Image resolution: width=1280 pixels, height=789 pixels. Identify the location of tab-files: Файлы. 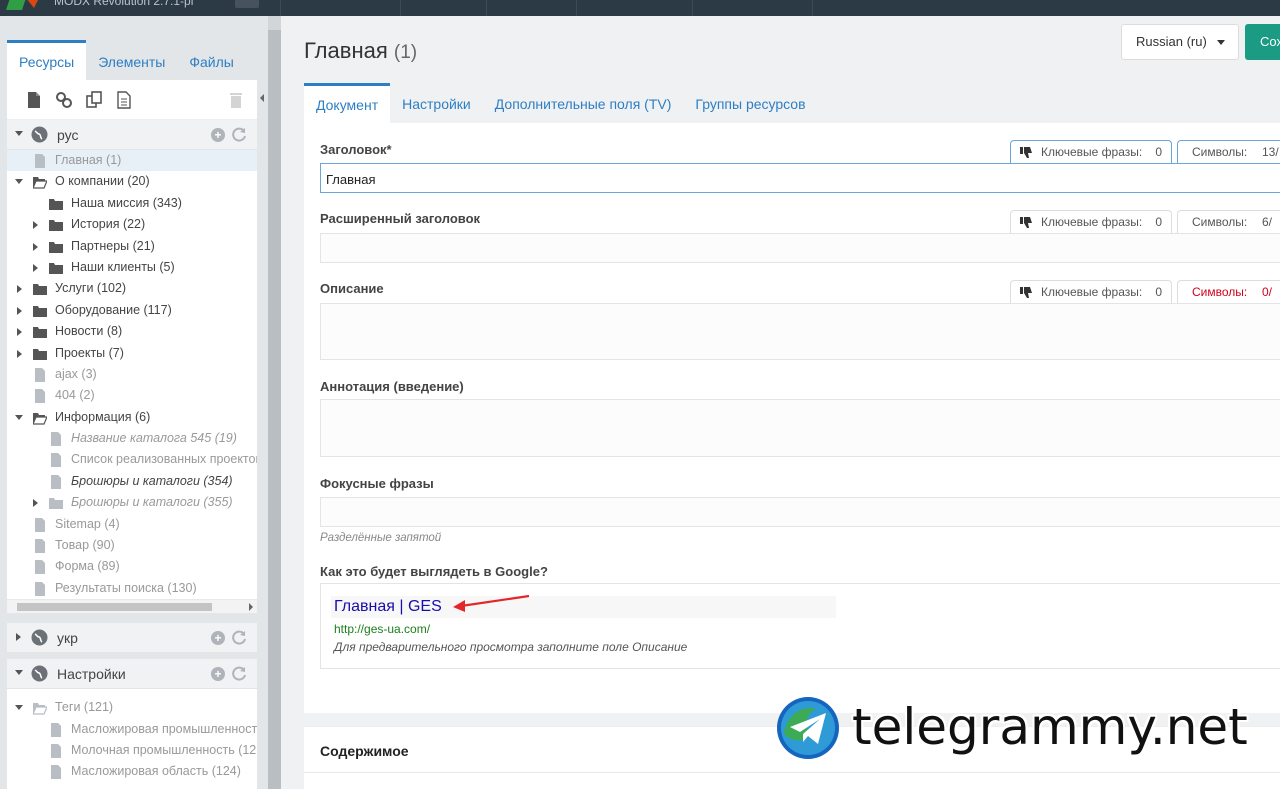
(211, 60).